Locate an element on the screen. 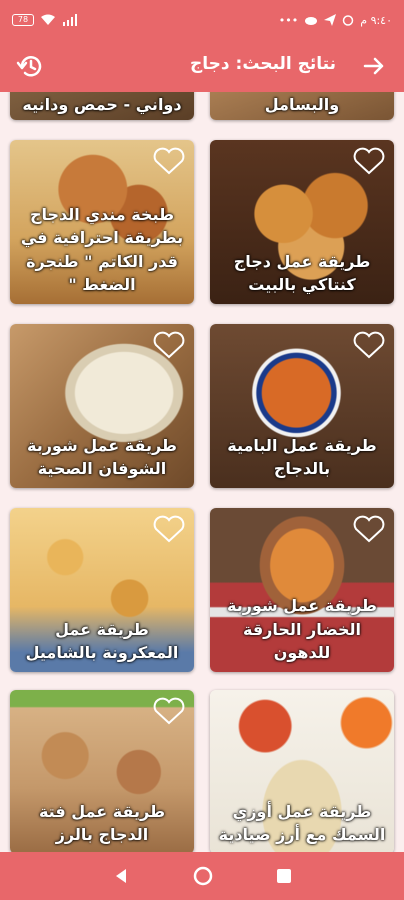 This screenshot has width=404, height=900. recipe-title: طريقة عمل شوربة الخضار الحارقة للدهون is located at coordinates (301, 629).